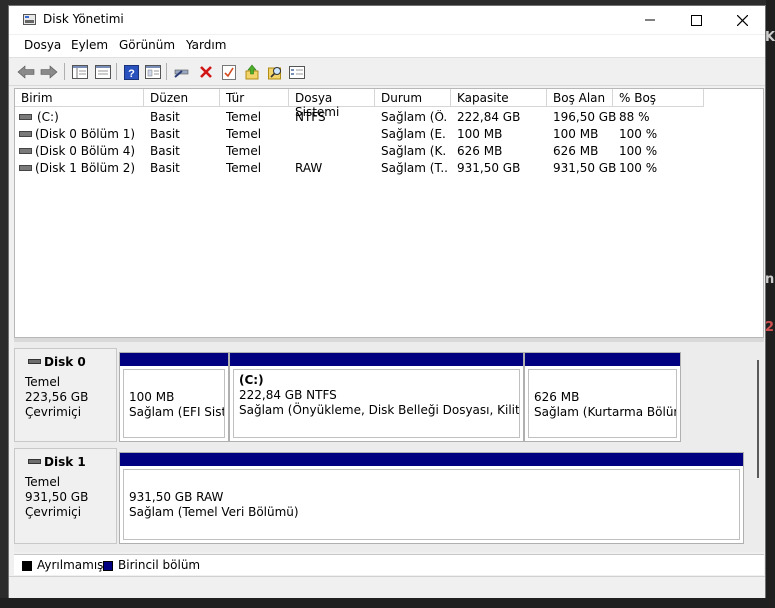 The height and width of the screenshot is (608, 775). I want to click on legend: Ayrılmamış Birincil bölüm, so click(389, 564).